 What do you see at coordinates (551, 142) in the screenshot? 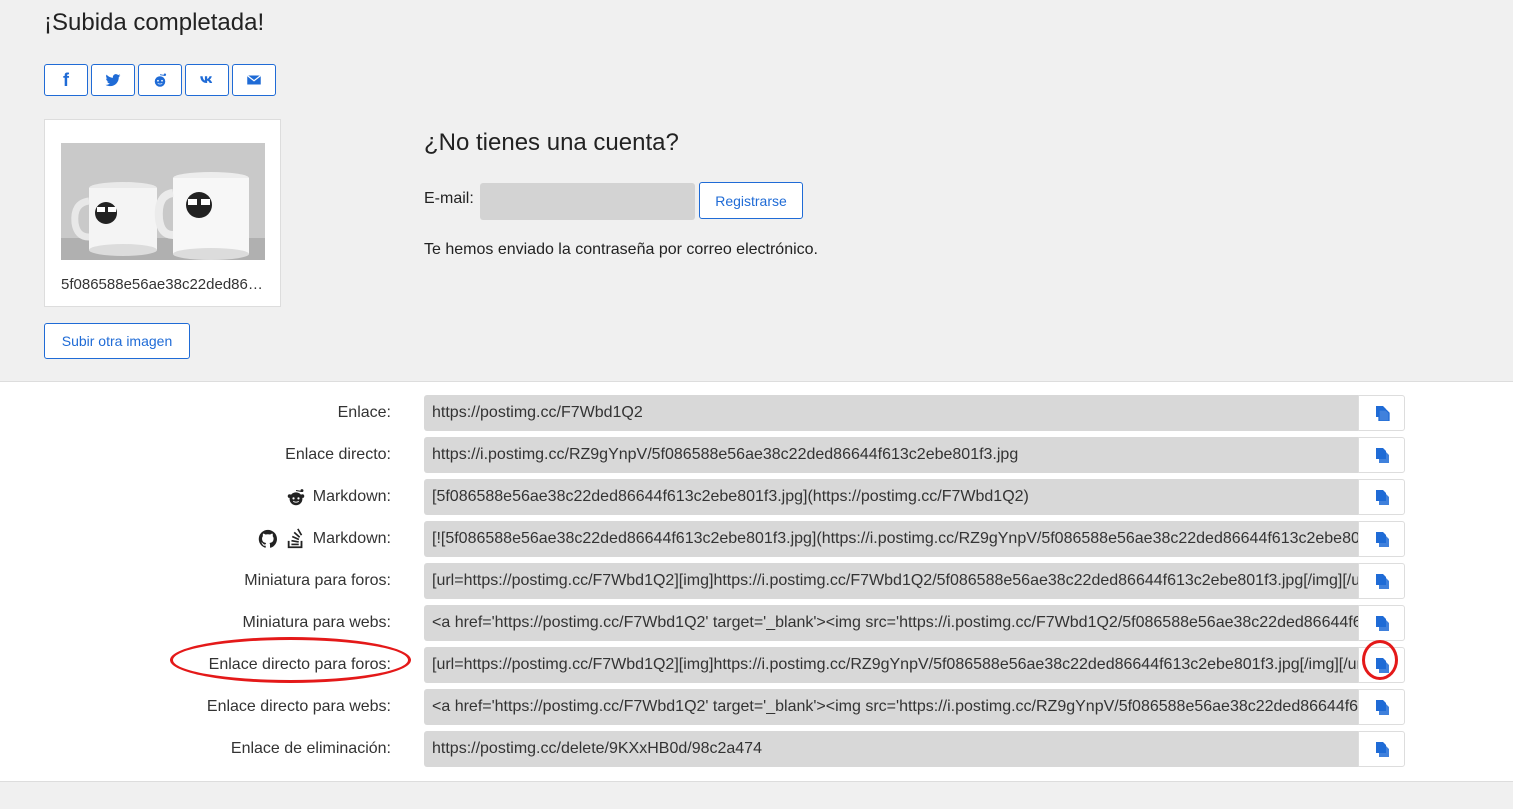
I see `account-title: ¿No tienes una cuenta?` at bounding box center [551, 142].